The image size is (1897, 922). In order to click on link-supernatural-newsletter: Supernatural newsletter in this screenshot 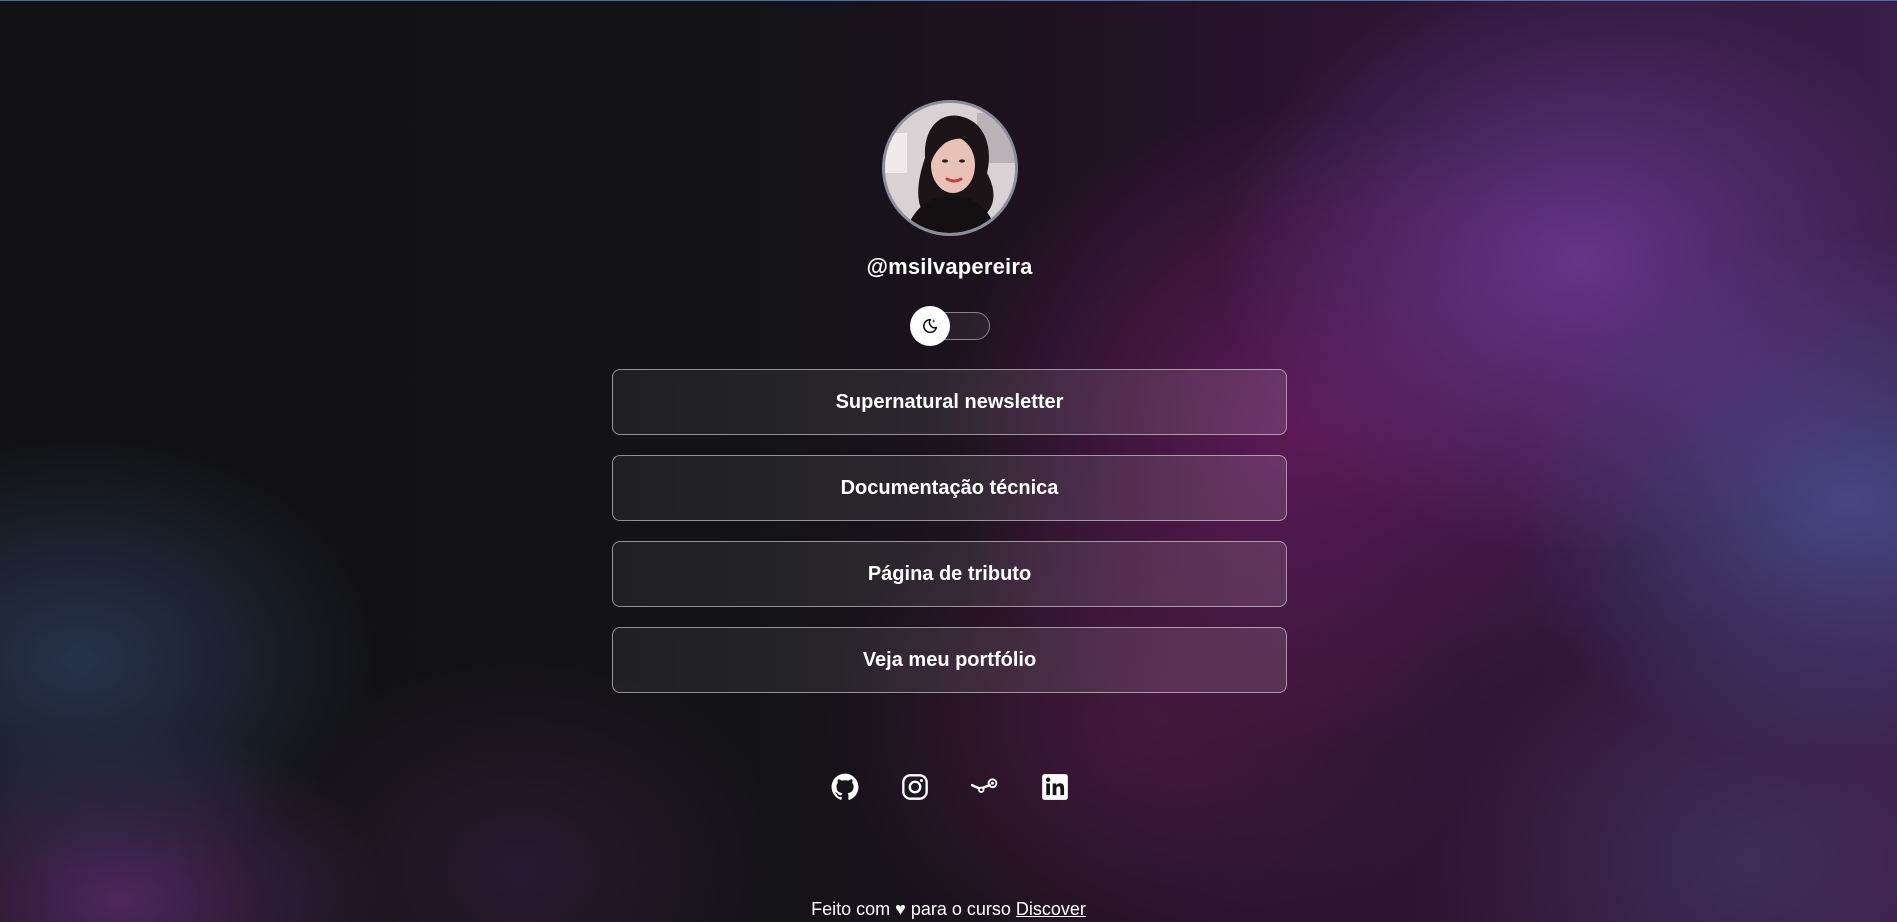, I will do `click(949, 402)`.